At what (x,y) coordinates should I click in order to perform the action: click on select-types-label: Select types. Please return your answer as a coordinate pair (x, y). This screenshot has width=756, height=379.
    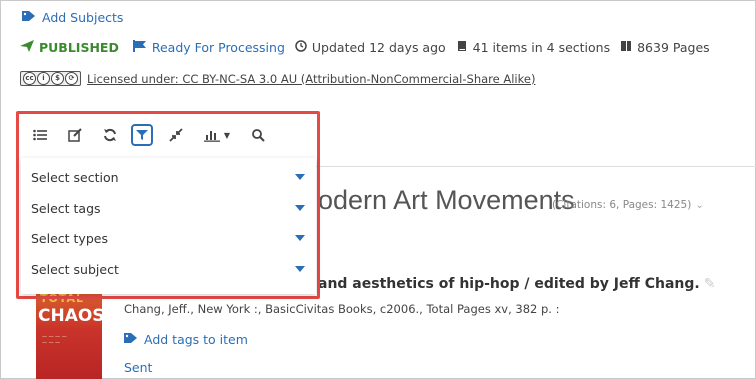
    Looking at the image, I should click on (69, 238).